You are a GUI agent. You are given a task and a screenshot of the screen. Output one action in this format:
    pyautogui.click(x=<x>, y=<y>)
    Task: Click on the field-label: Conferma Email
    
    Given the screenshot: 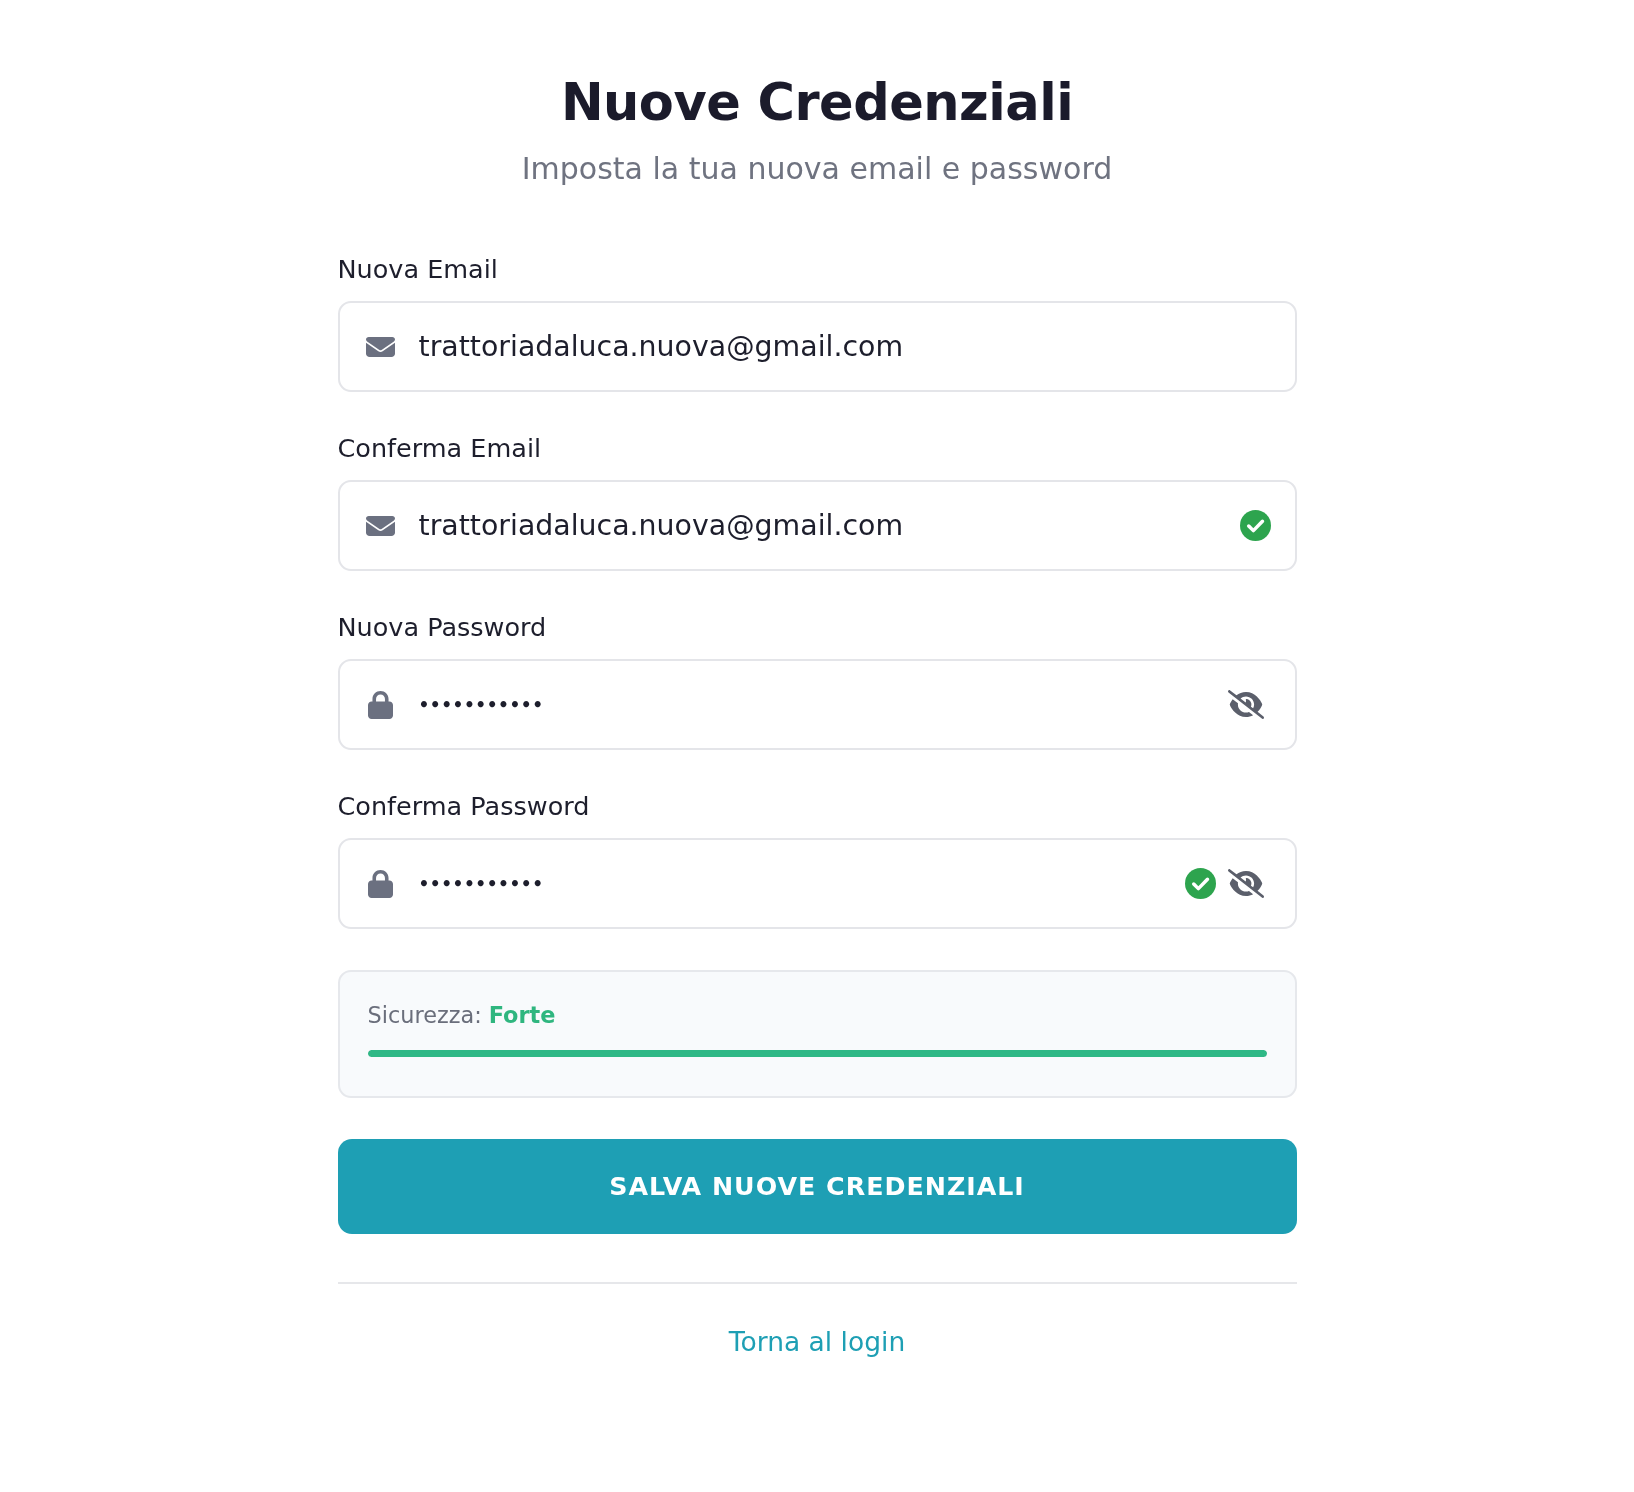 What is the action you would take?
    pyautogui.click(x=439, y=448)
    